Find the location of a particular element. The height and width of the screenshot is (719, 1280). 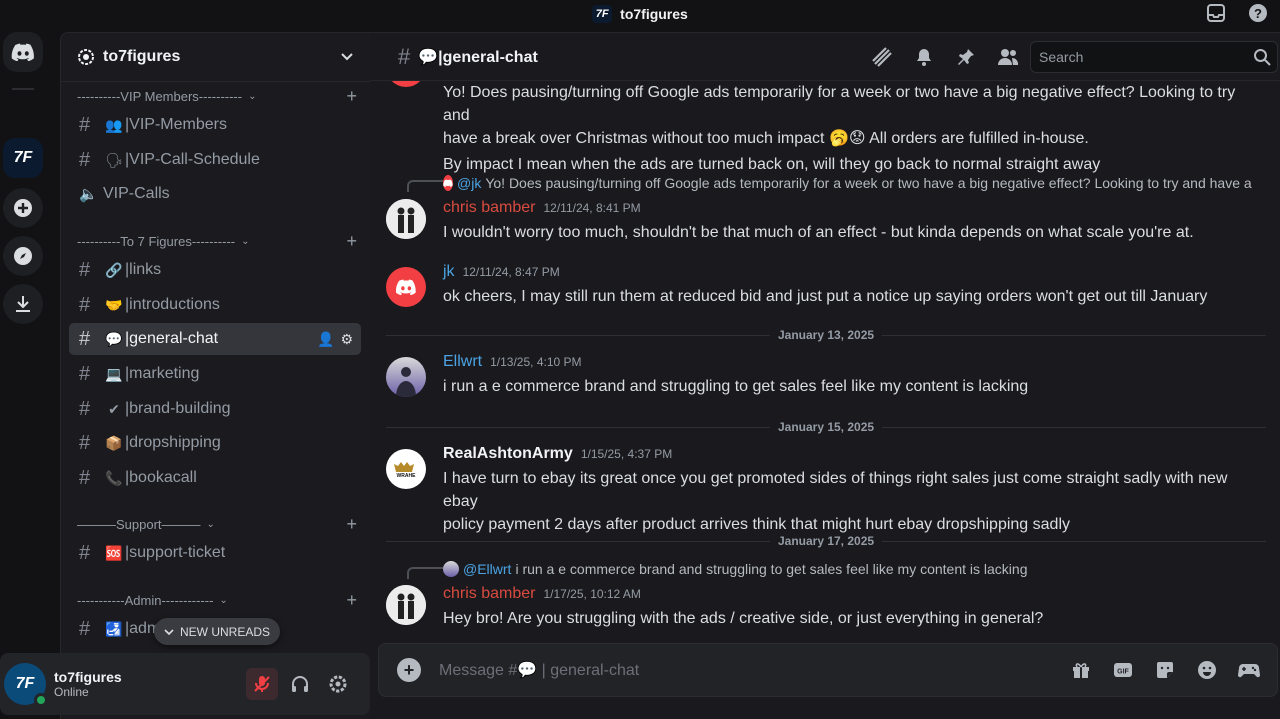

channel-vip-calls: 🔈 VIP-Calls is located at coordinates (215, 194).